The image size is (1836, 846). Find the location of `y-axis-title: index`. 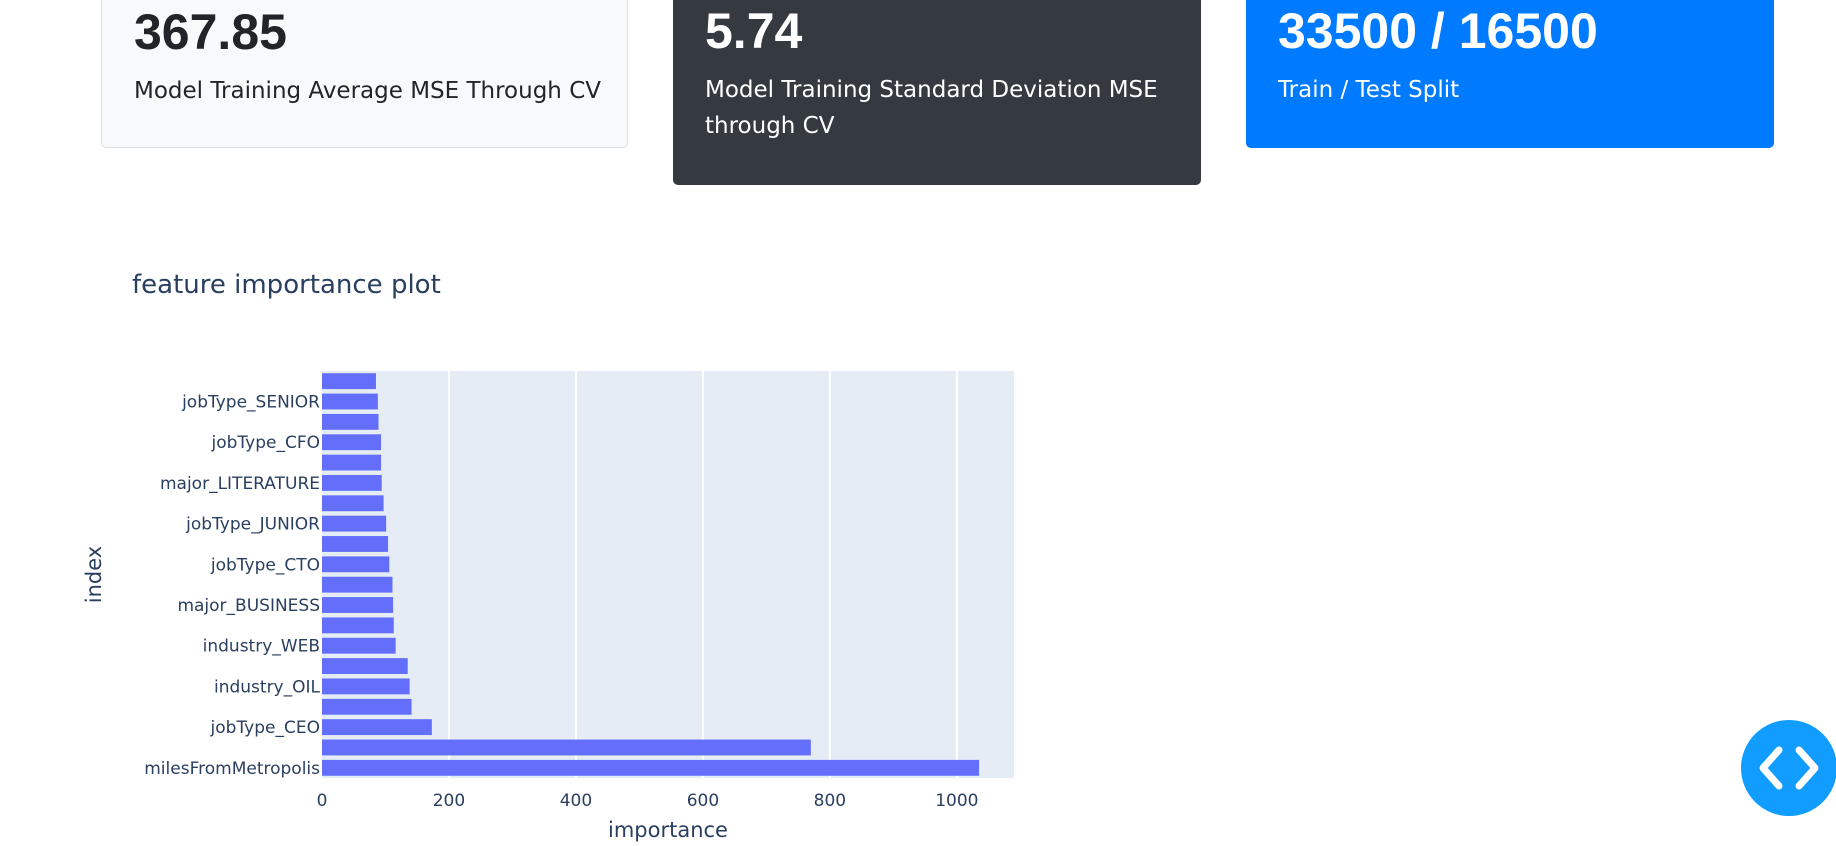

y-axis-title: index is located at coordinates (94, 574).